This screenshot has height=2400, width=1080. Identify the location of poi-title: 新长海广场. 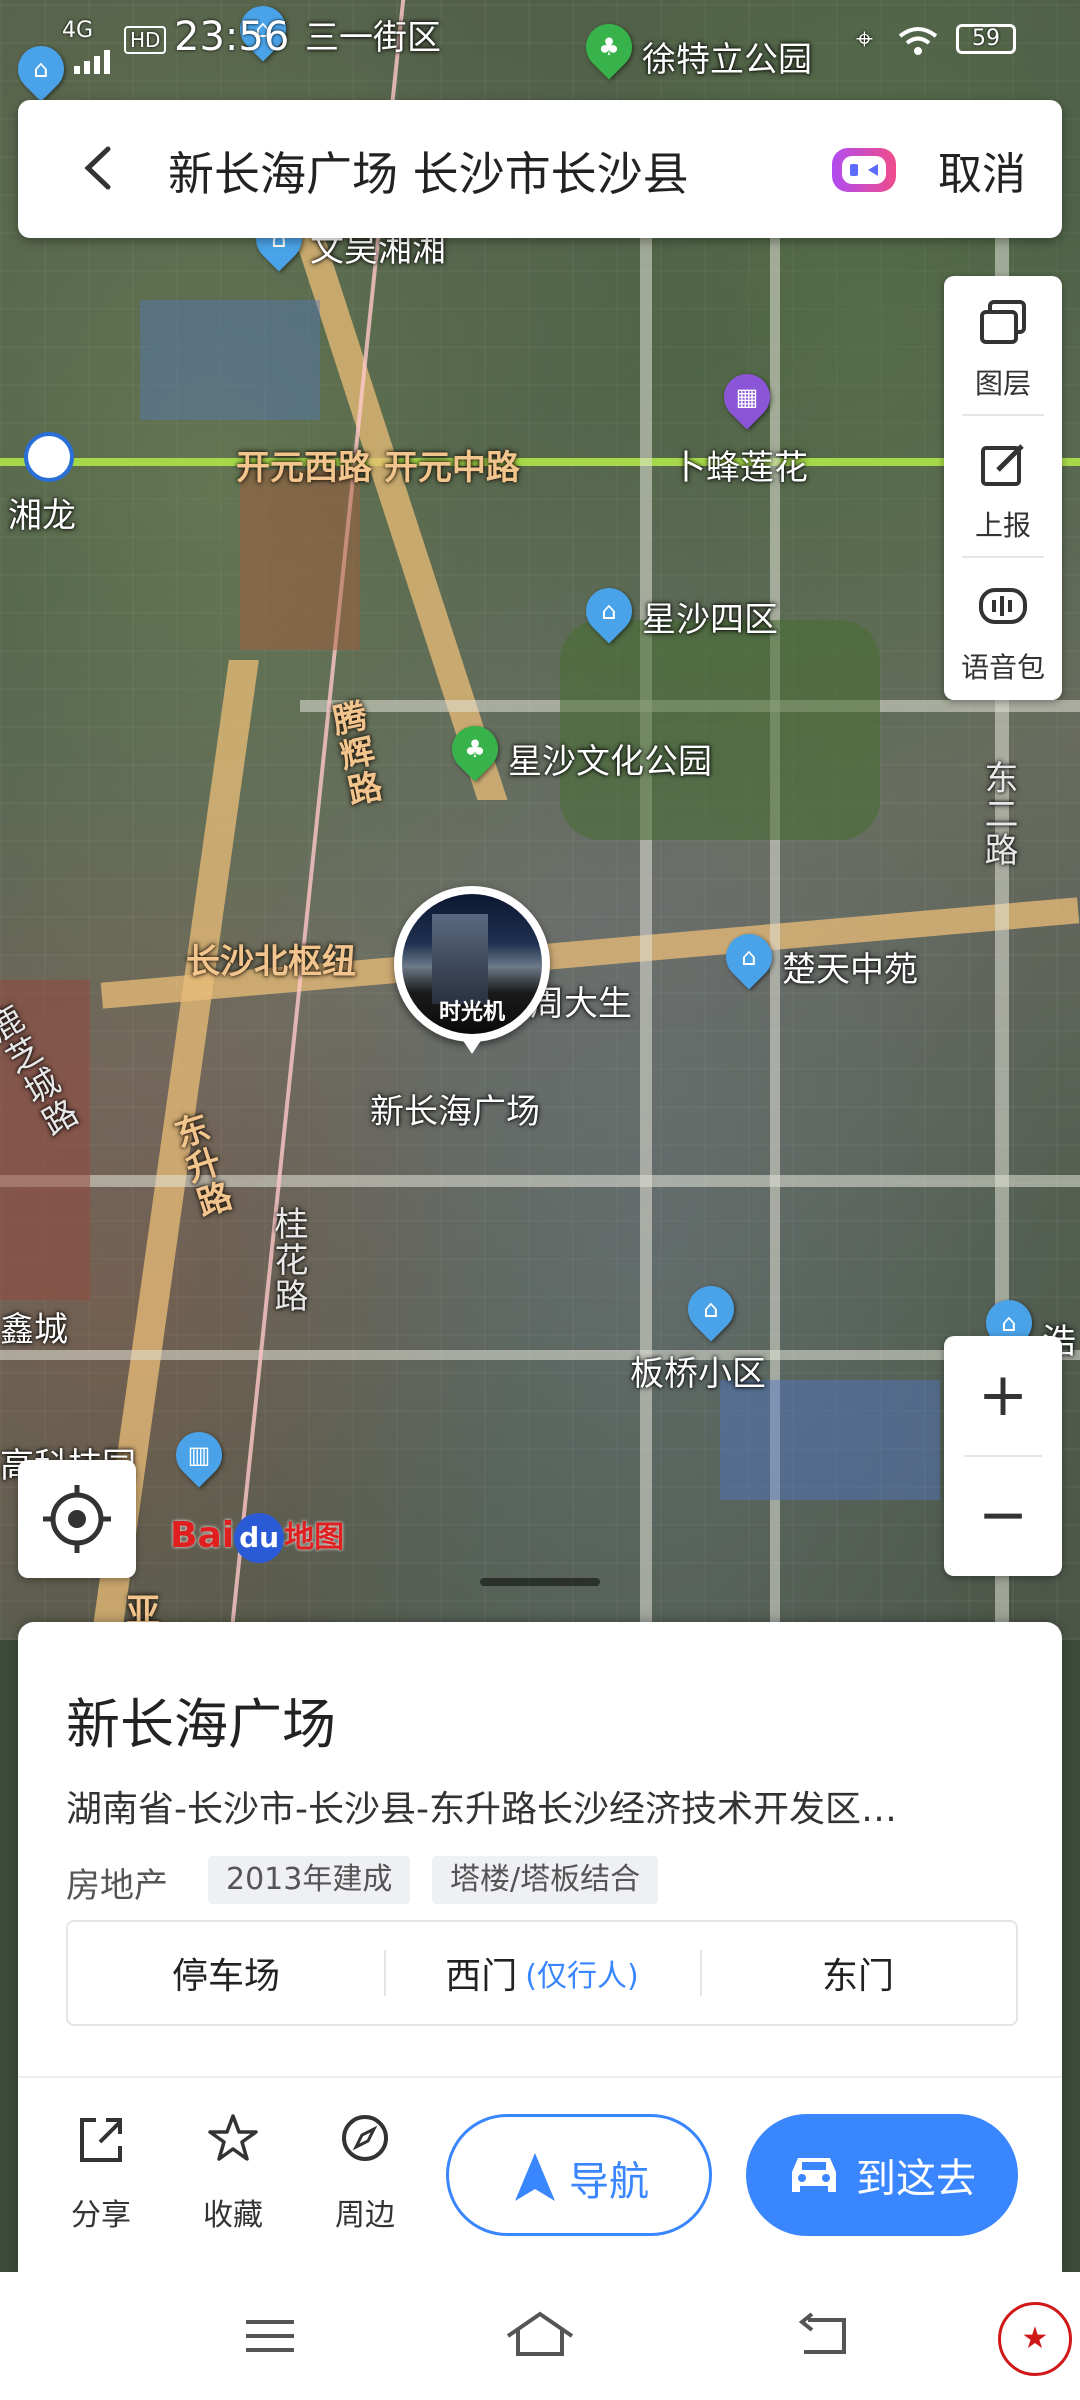
(201, 1724).